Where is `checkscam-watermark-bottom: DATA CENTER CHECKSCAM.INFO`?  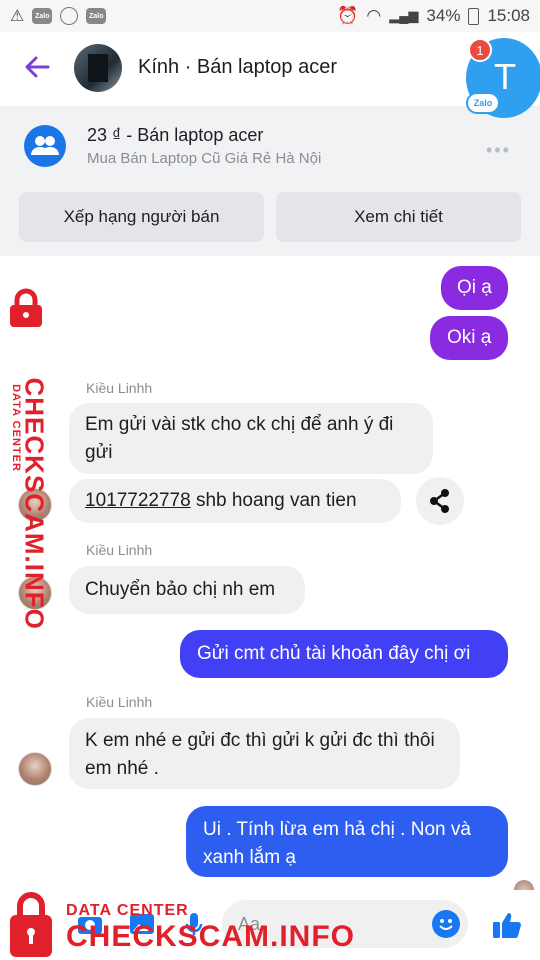 checkscam-watermark-bottom: DATA CENTER CHECKSCAM.INFO is located at coordinates (177, 924).